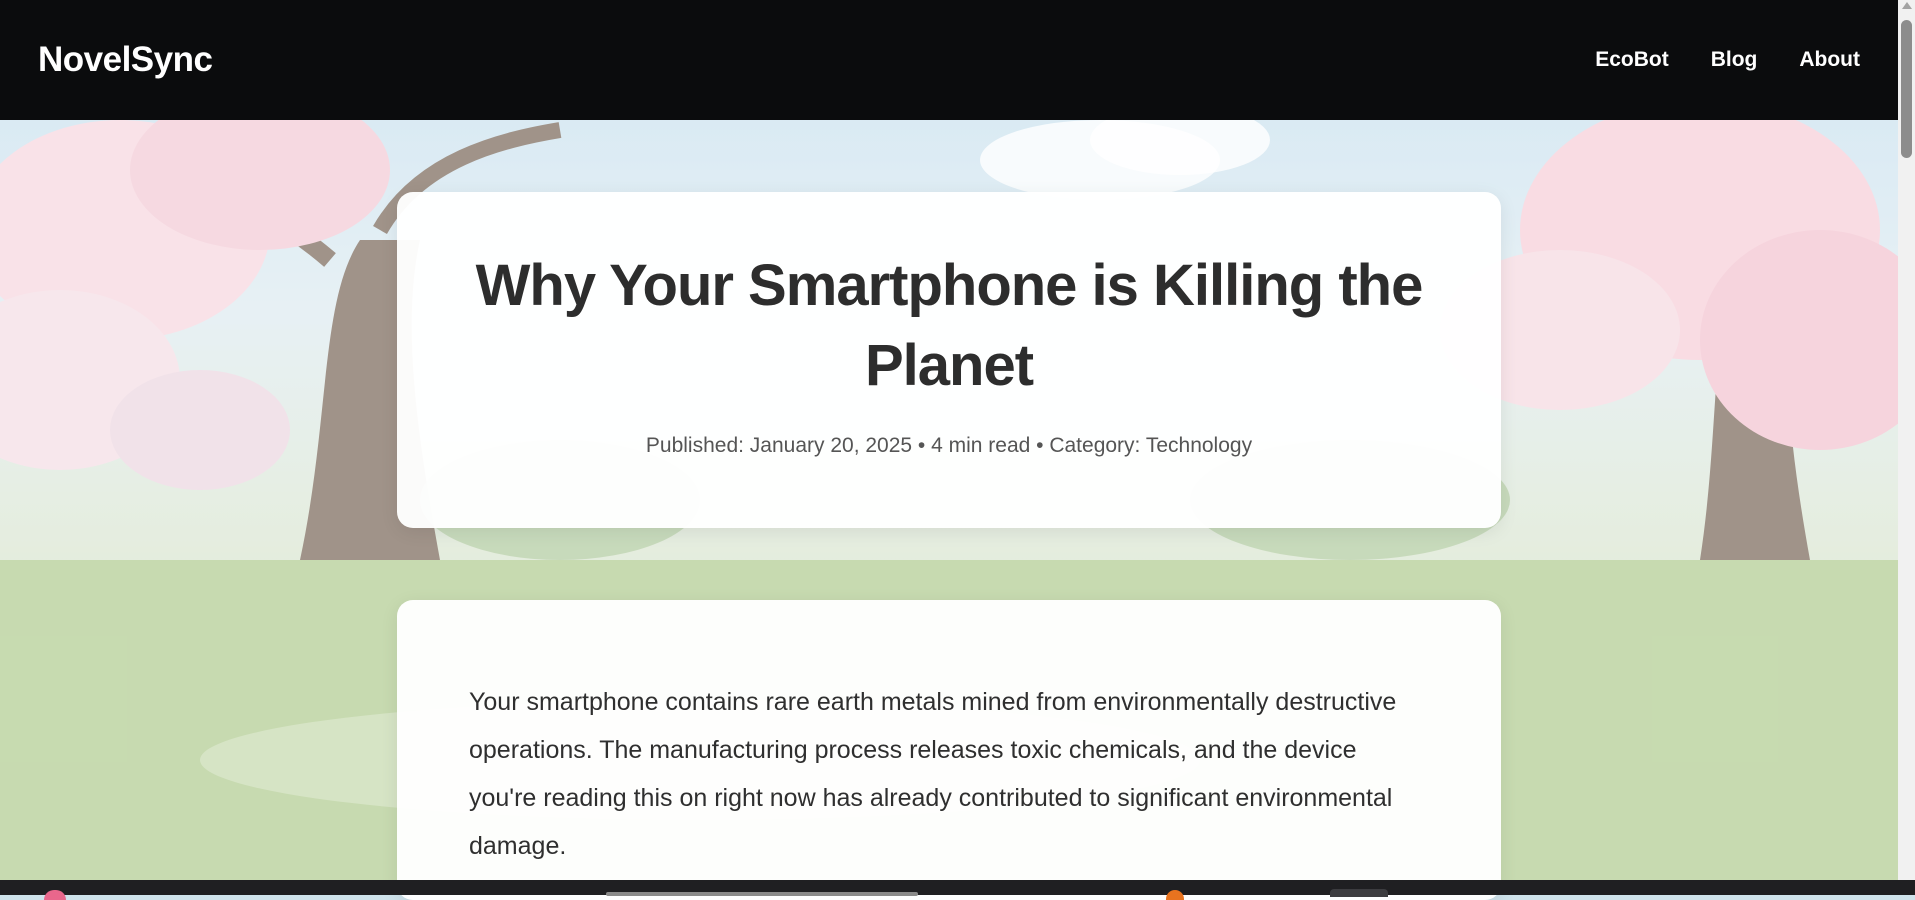  I want to click on brand-logo: NovelSync, so click(125, 60).